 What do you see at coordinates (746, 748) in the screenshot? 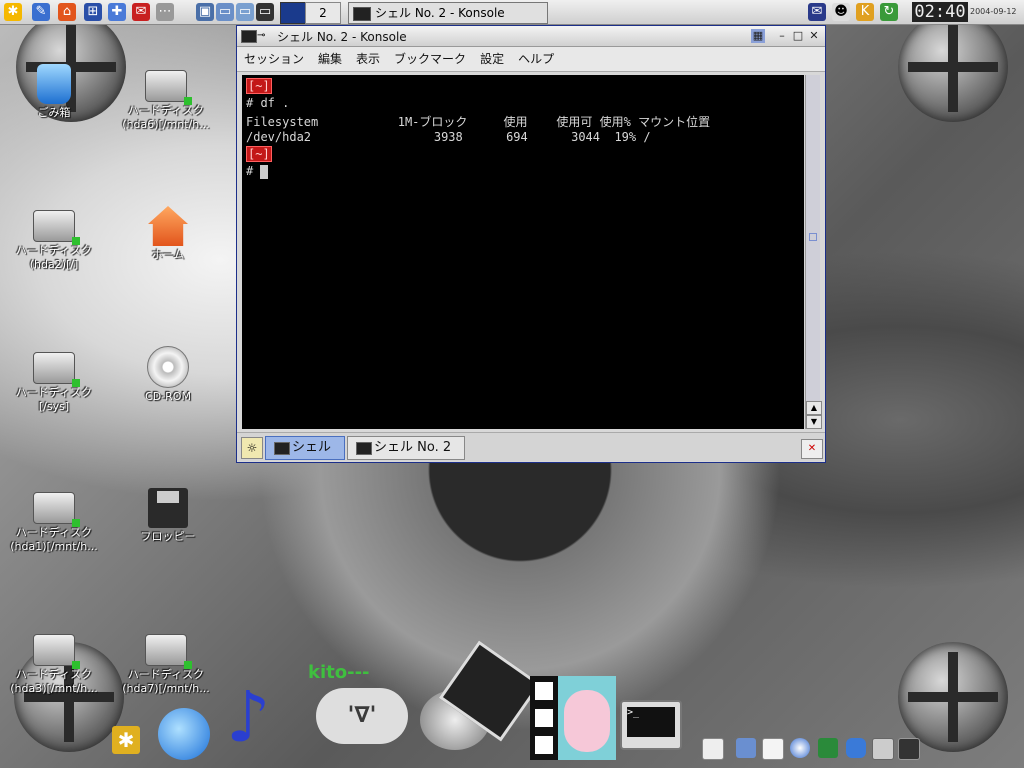
I see `tray-tools-icon` at bounding box center [746, 748].